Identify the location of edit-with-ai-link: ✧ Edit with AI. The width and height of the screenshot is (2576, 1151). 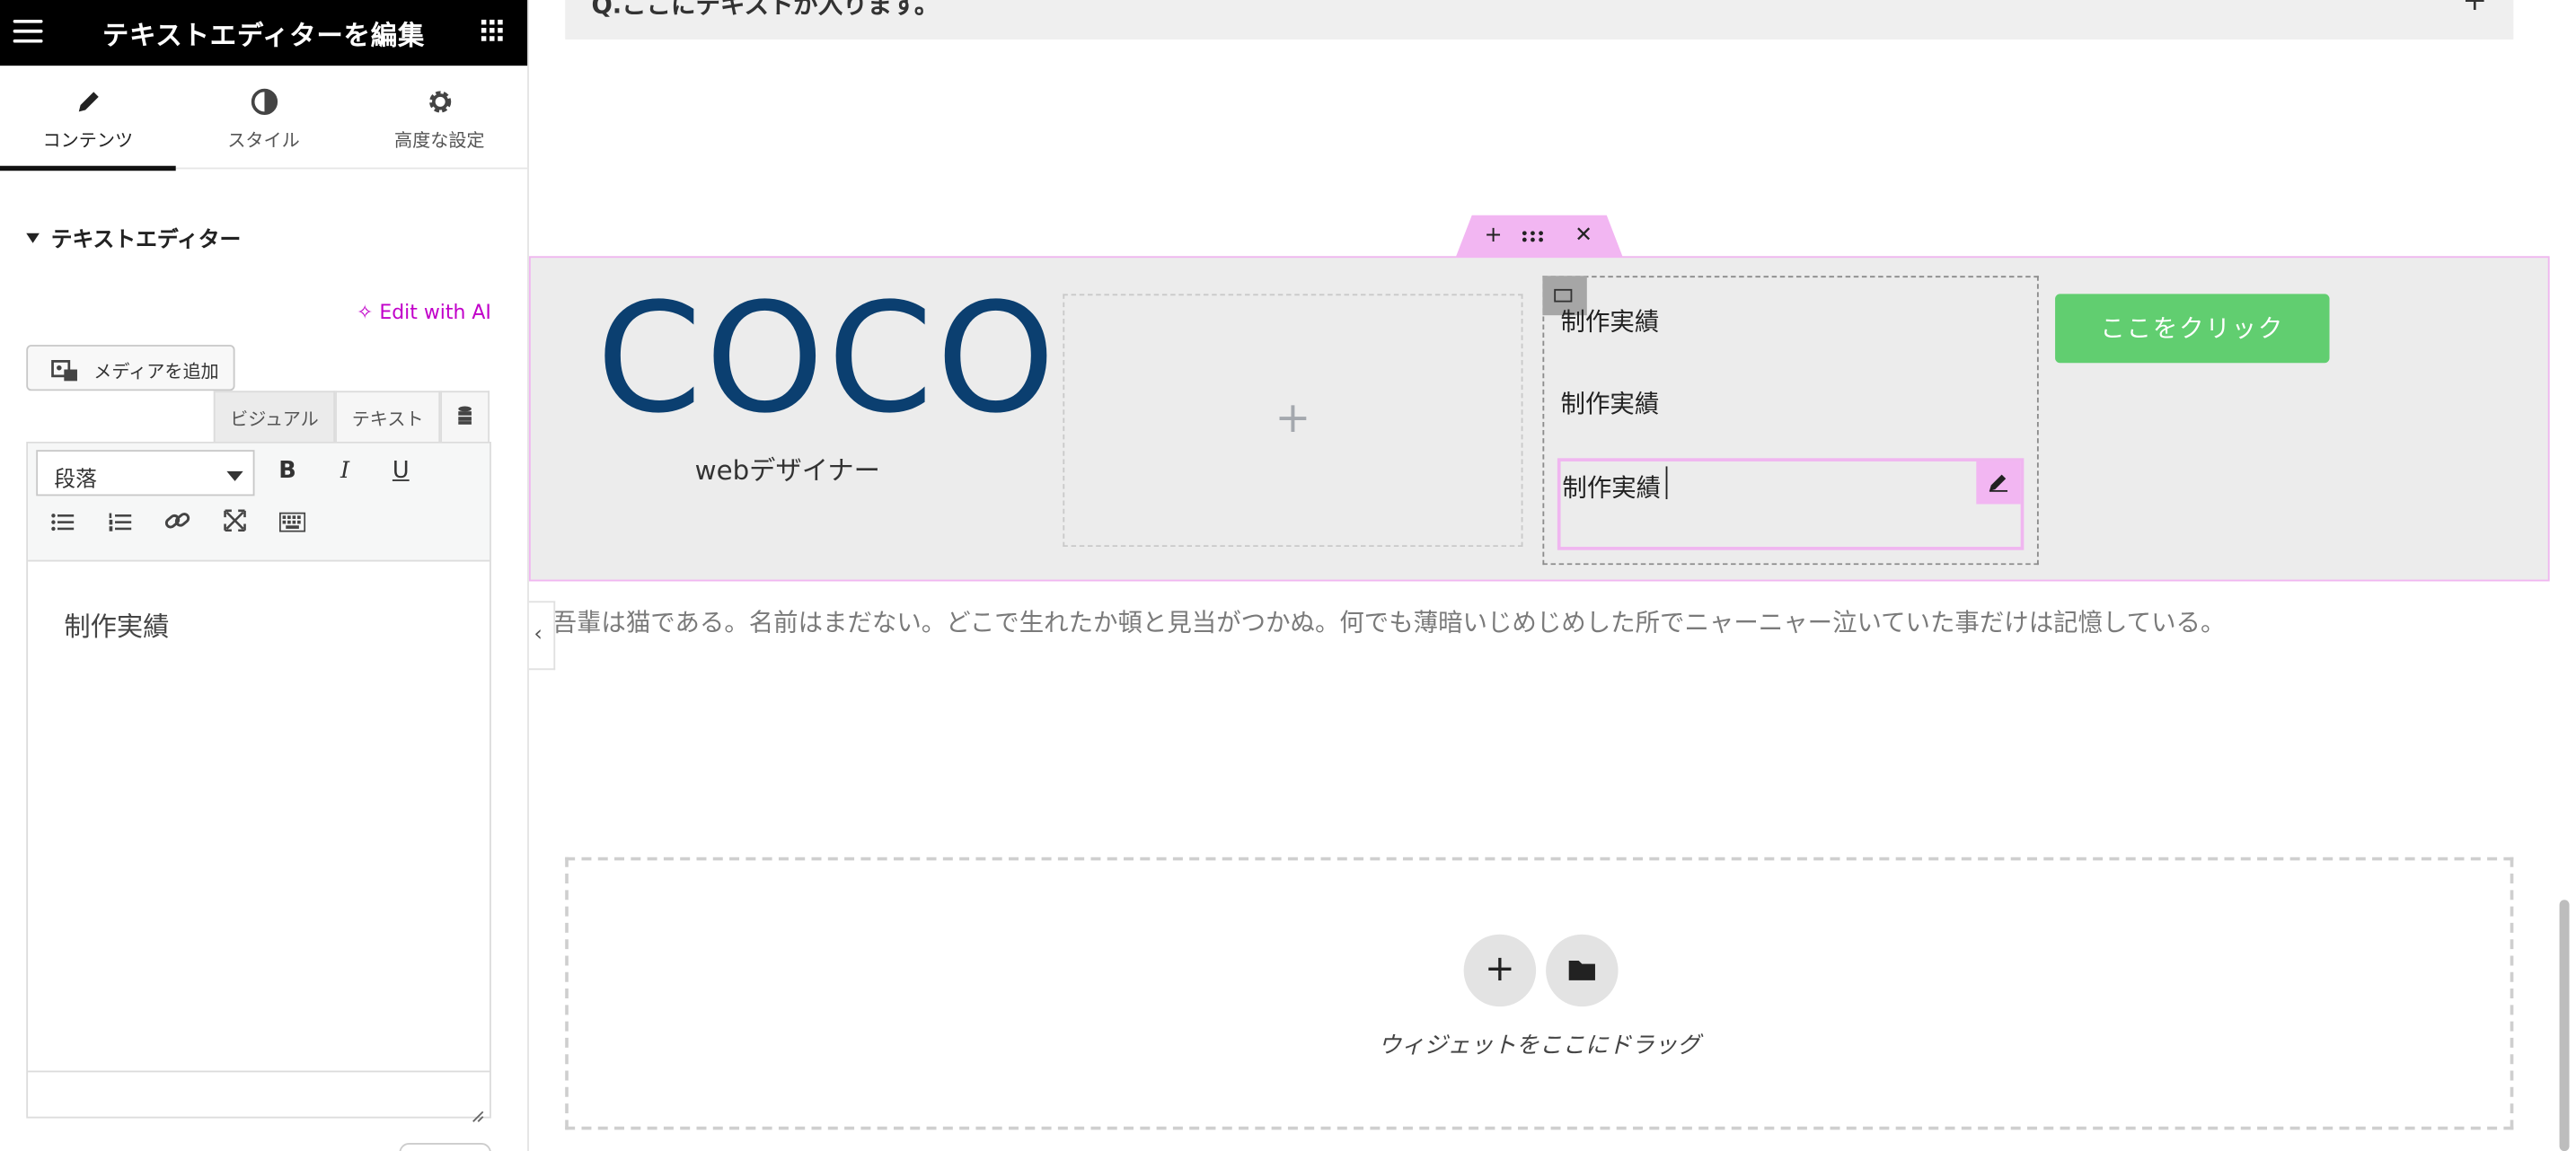
(424, 312).